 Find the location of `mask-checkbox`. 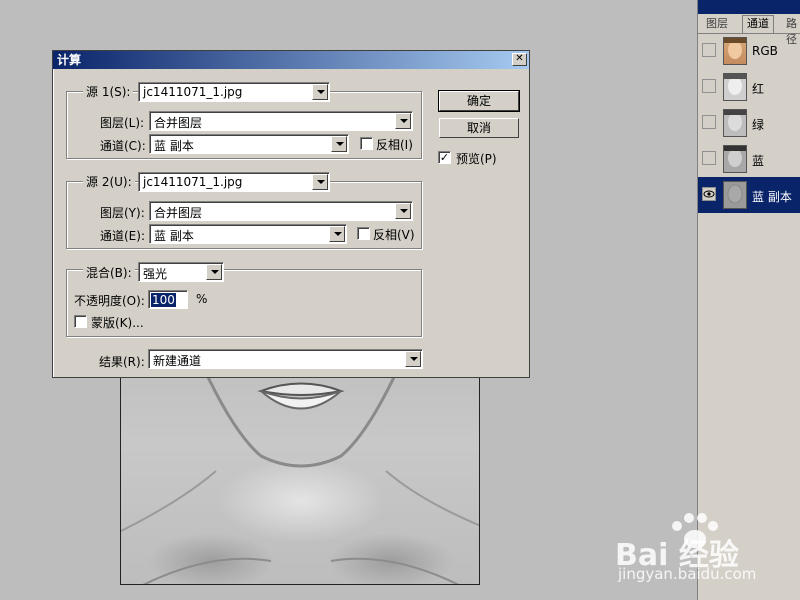

mask-checkbox is located at coordinates (80, 321).